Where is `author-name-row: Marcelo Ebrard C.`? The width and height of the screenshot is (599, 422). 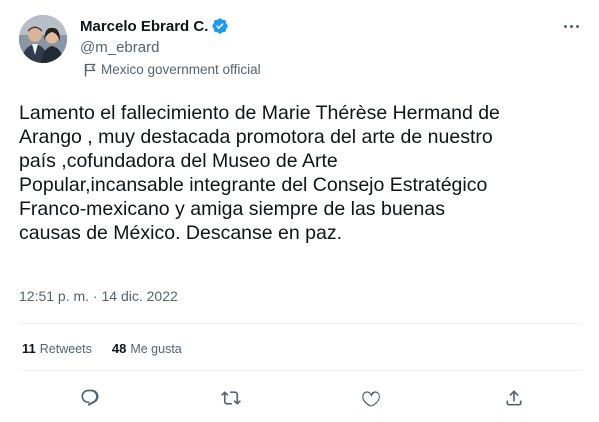
author-name-row: Marcelo Ebrard C. is located at coordinates (154, 26).